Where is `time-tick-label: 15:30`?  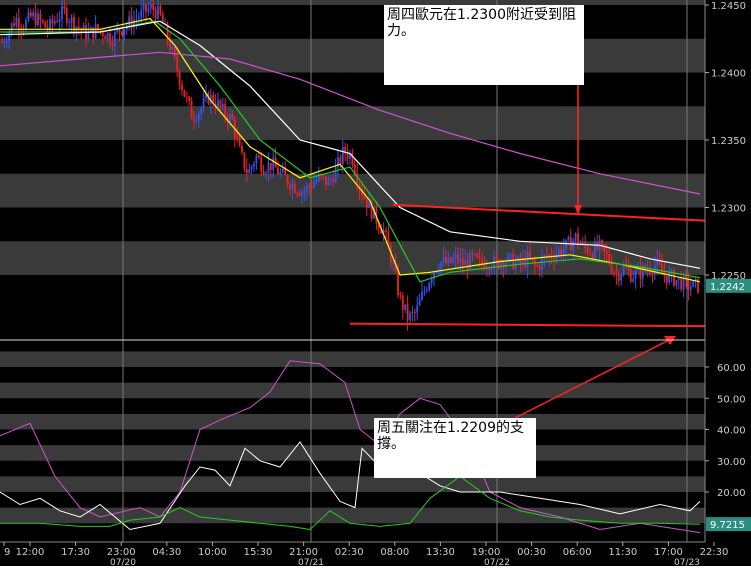
time-tick-label: 15:30 is located at coordinates (258, 552).